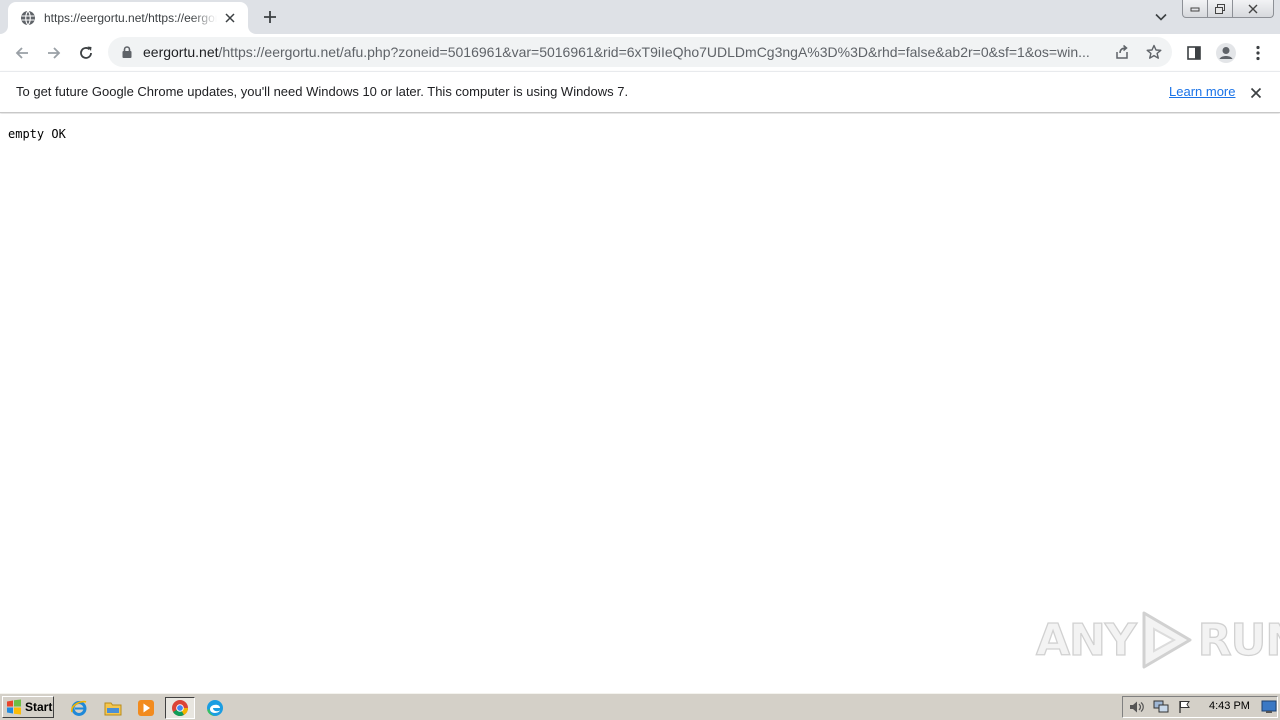 The width and height of the screenshot is (1280, 720). What do you see at coordinates (127, 52) in the screenshot?
I see `lock-icon` at bounding box center [127, 52].